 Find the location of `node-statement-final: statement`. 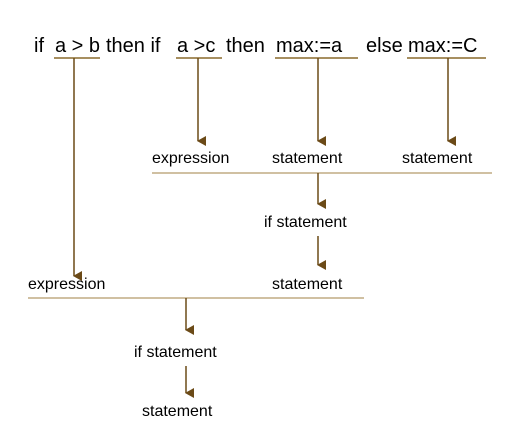

node-statement-final: statement is located at coordinates (177, 411).